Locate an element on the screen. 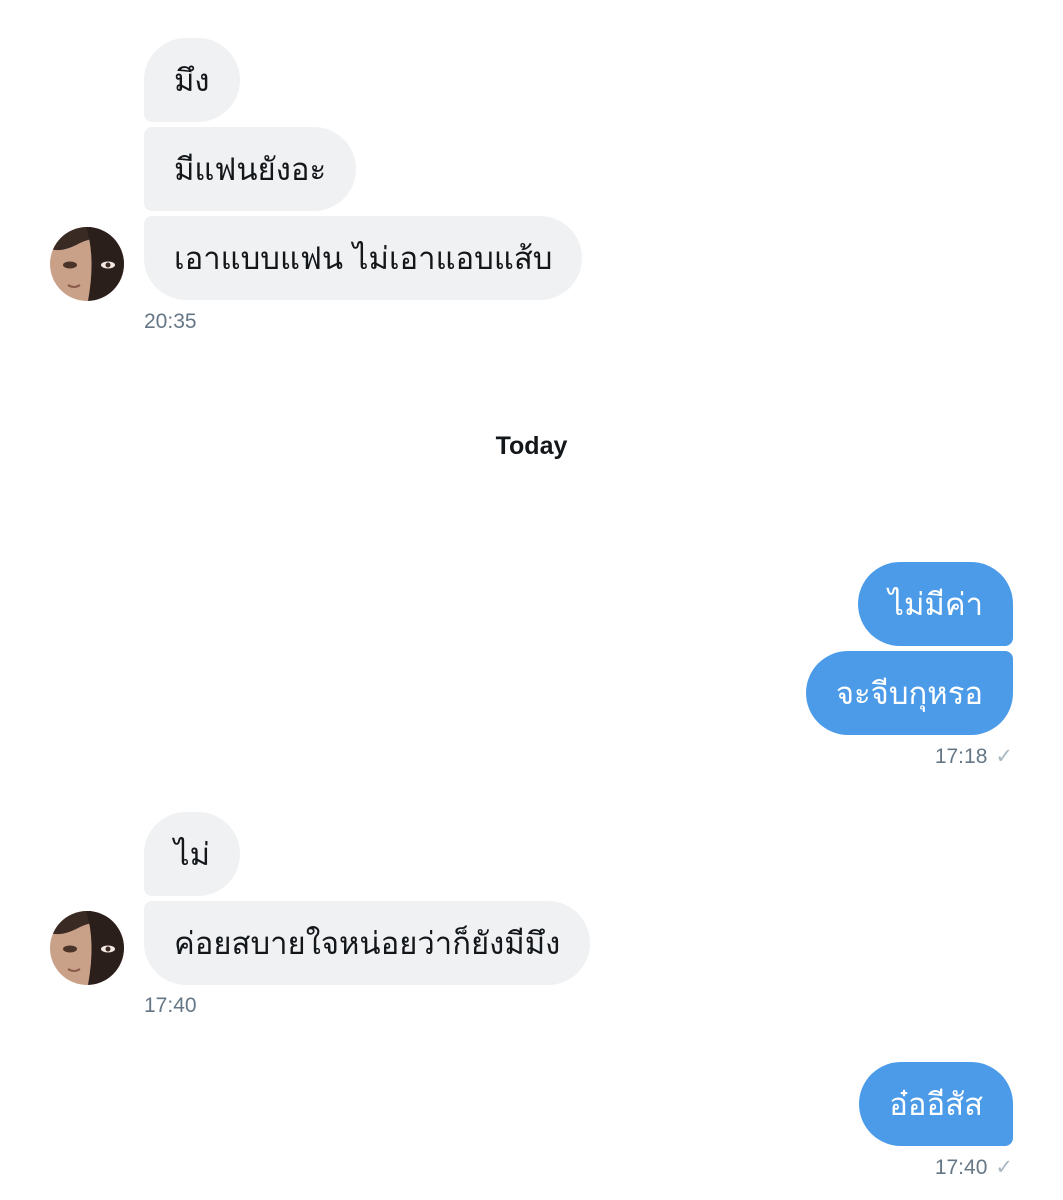  incoming-message: ไม่ is located at coordinates (192, 854).